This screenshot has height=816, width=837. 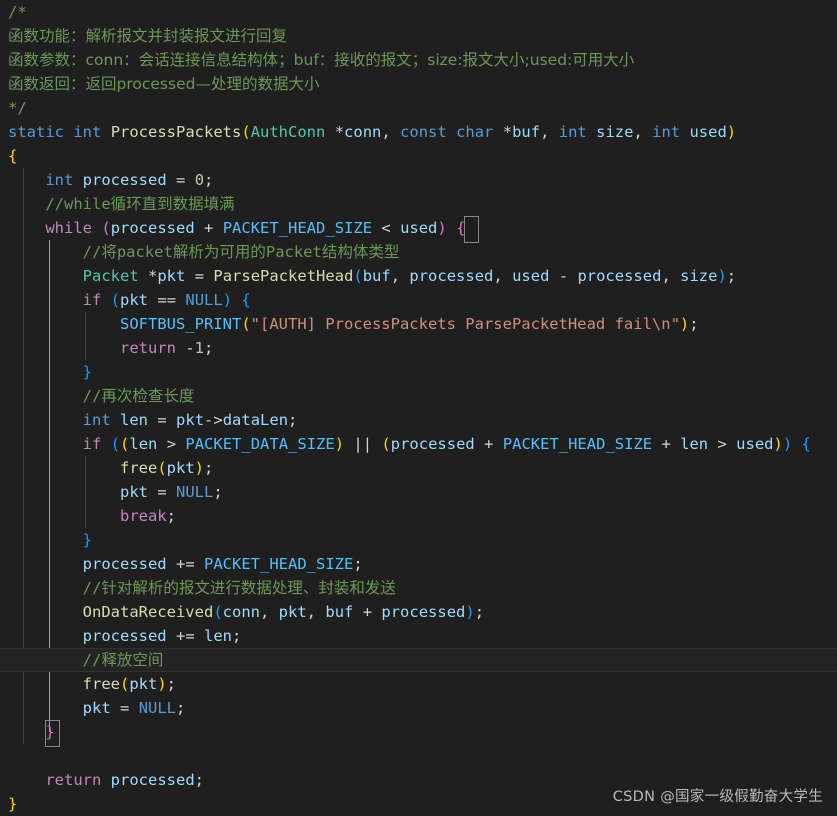 What do you see at coordinates (418, 660) in the screenshot?
I see `code-line-current: //释放空间` at bounding box center [418, 660].